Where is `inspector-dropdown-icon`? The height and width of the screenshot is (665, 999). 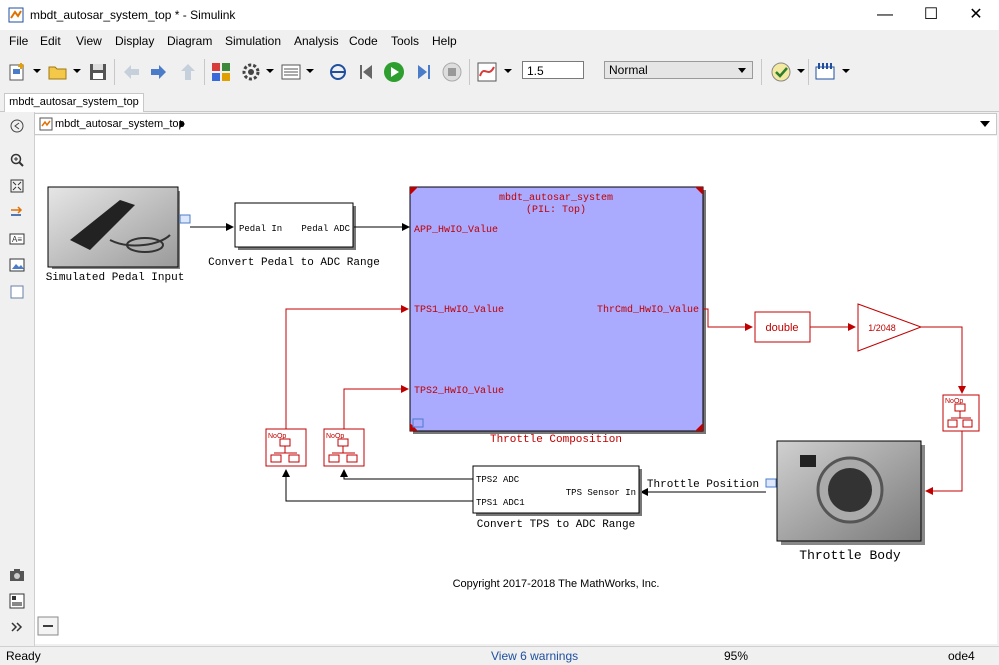 inspector-dropdown-icon is located at coordinates (508, 71).